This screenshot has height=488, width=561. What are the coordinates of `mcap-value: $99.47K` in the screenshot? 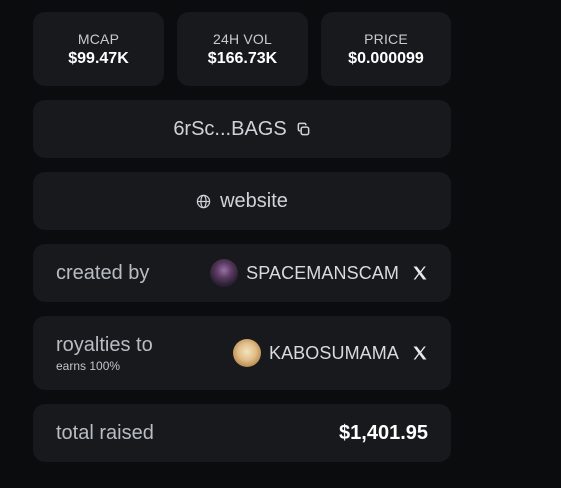 It's located at (98, 58).